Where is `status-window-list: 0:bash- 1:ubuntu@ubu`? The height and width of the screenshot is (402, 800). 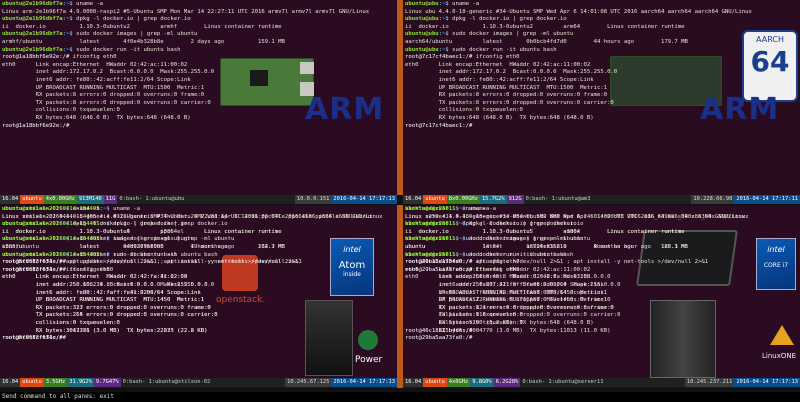 status-window-list: 0:bash- 1:ubuntu@ubu is located at coordinates (206, 199).